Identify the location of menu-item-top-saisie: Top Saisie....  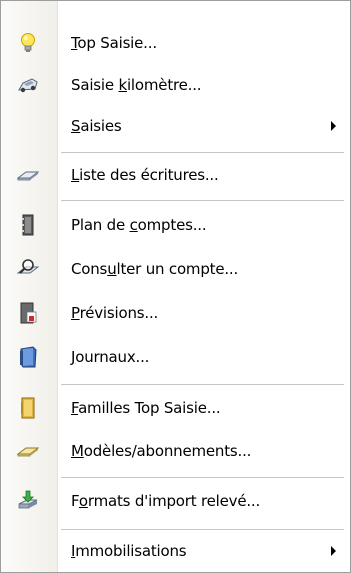
(175, 43).